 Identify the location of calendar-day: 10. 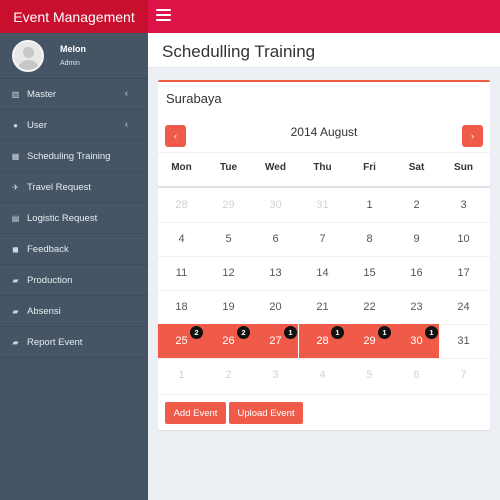
(463, 239).